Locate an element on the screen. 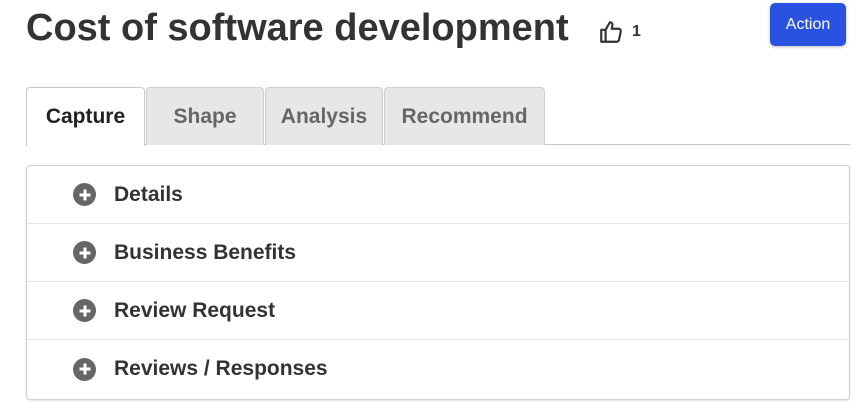  accordion-label: Business Benefits is located at coordinates (205, 252).